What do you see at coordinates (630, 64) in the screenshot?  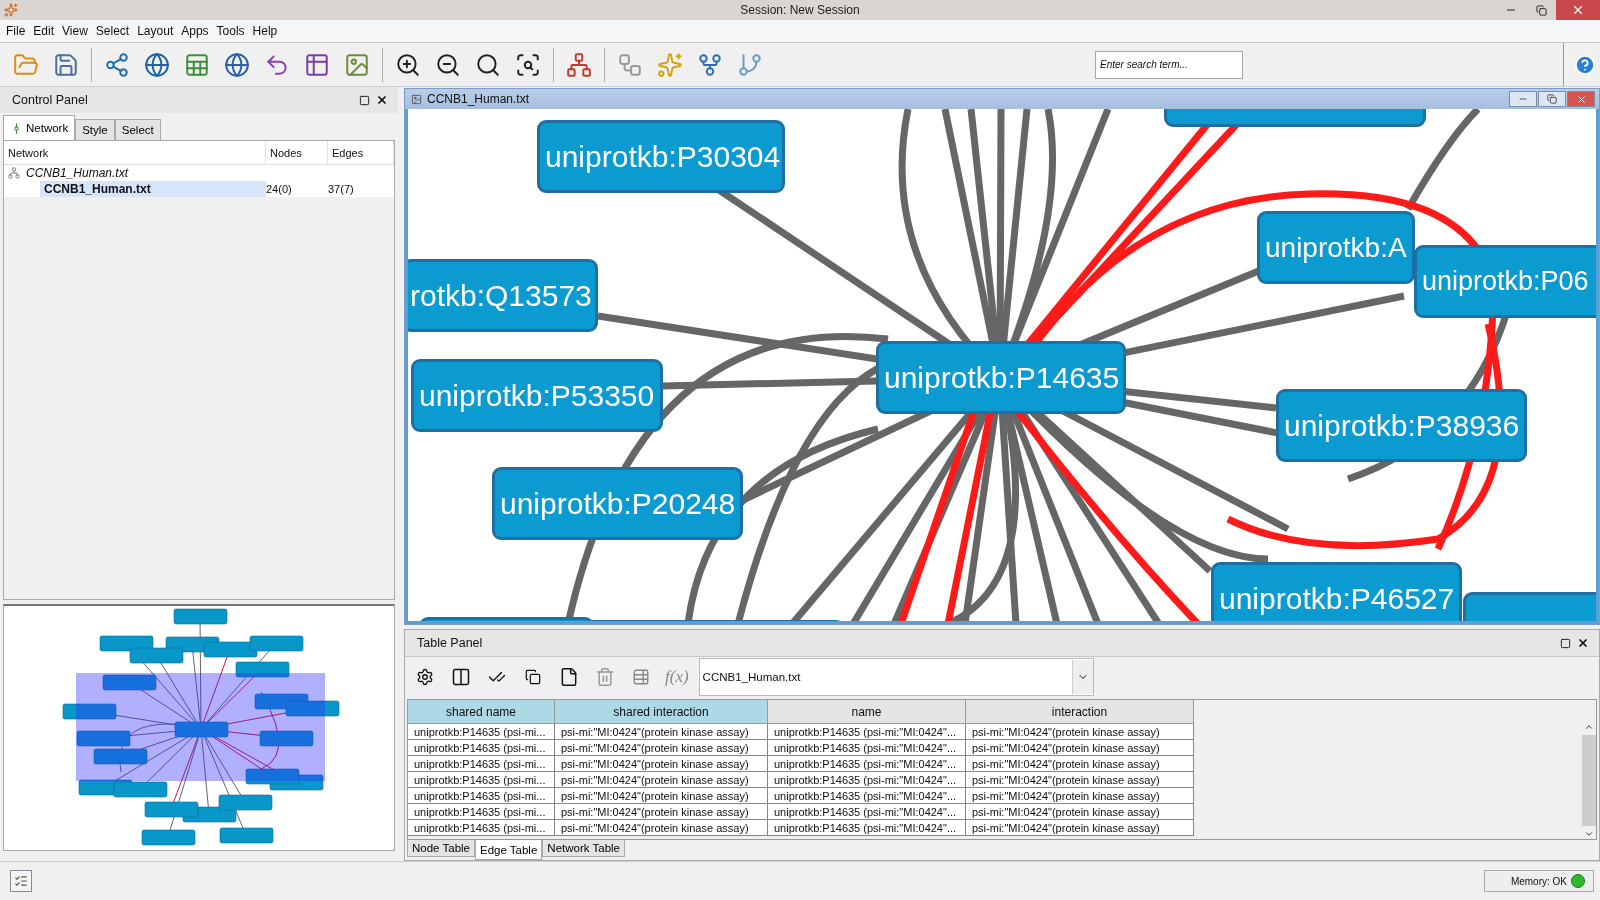 I see `workflow-icon` at bounding box center [630, 64].